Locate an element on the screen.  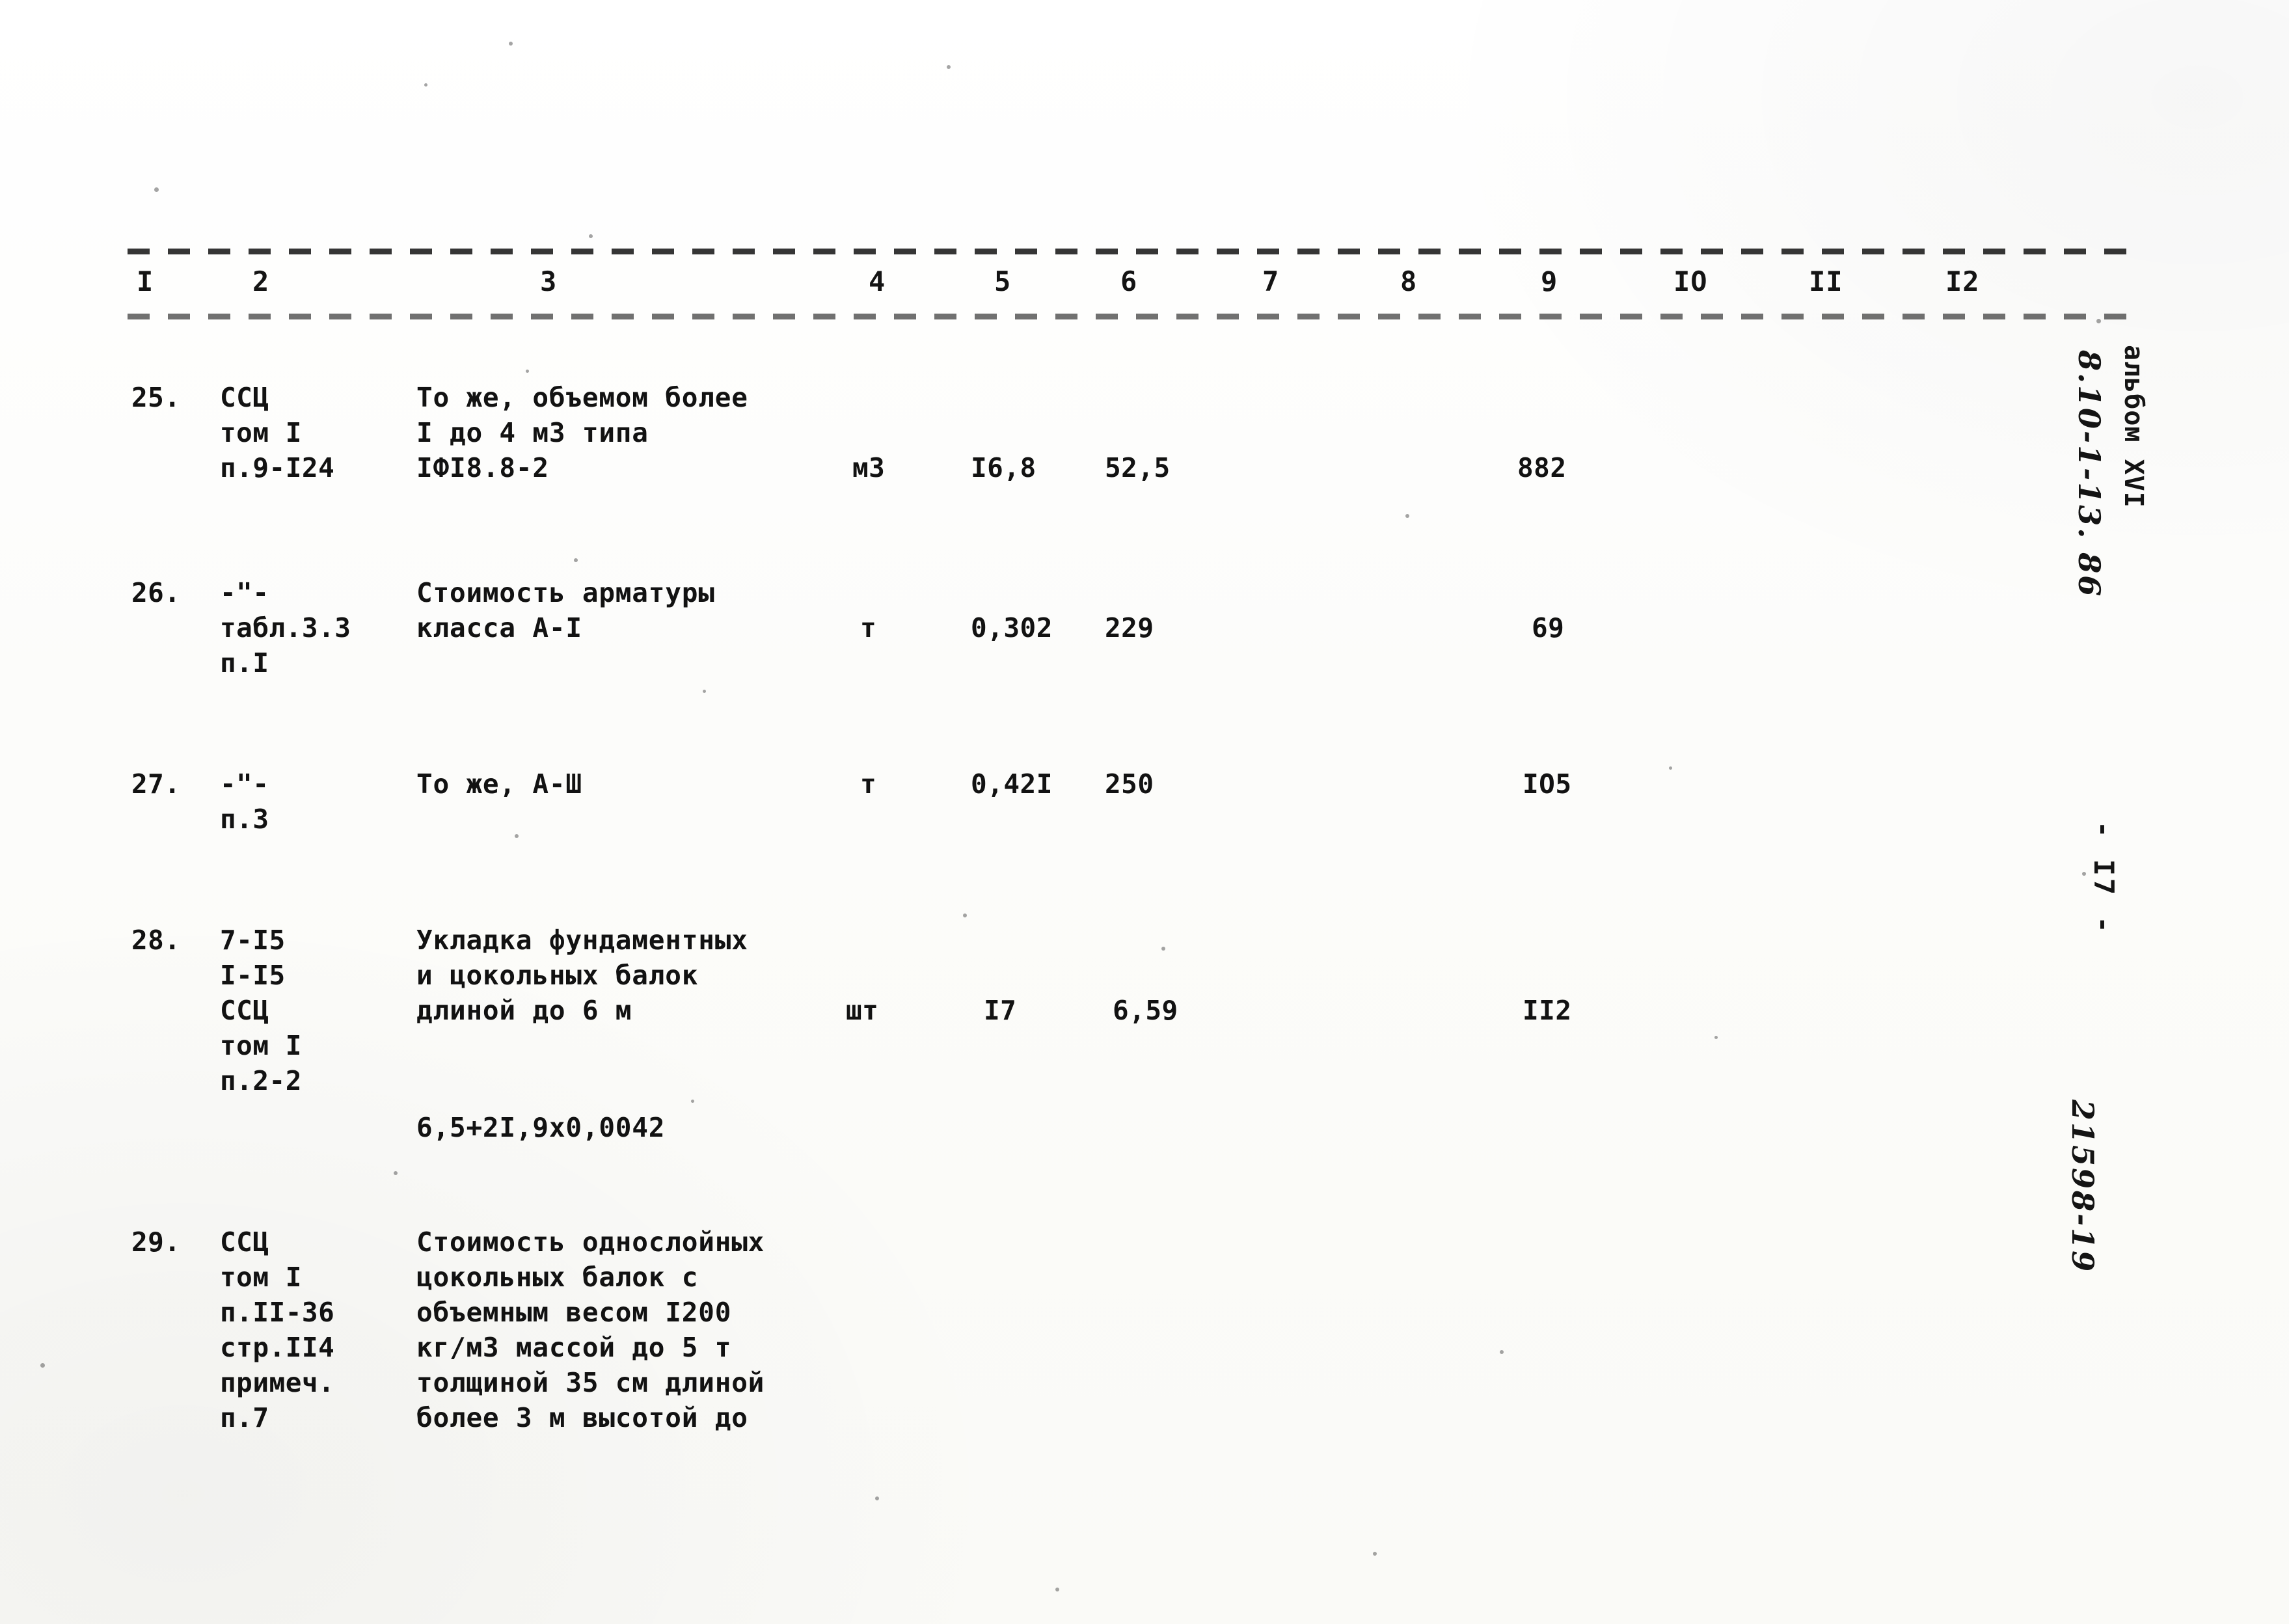
row-code-line: п.3 is located at coordinates (244, 819).